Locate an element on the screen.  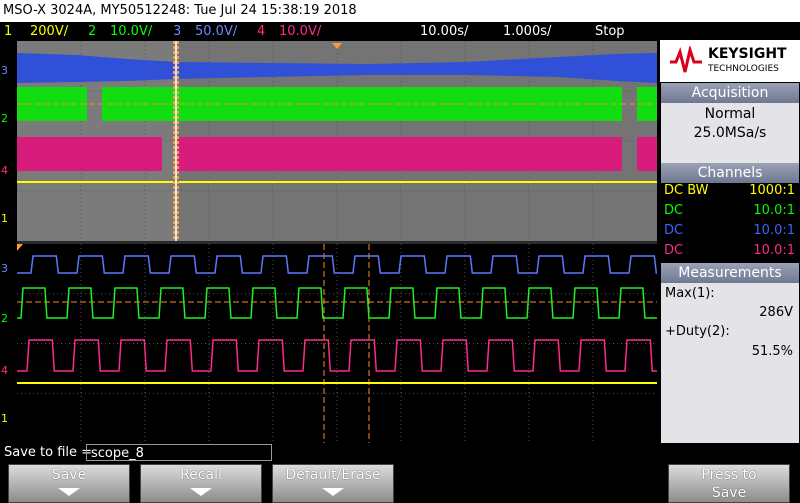
measurements-header: Measurements is located at coordinates (730, 273).